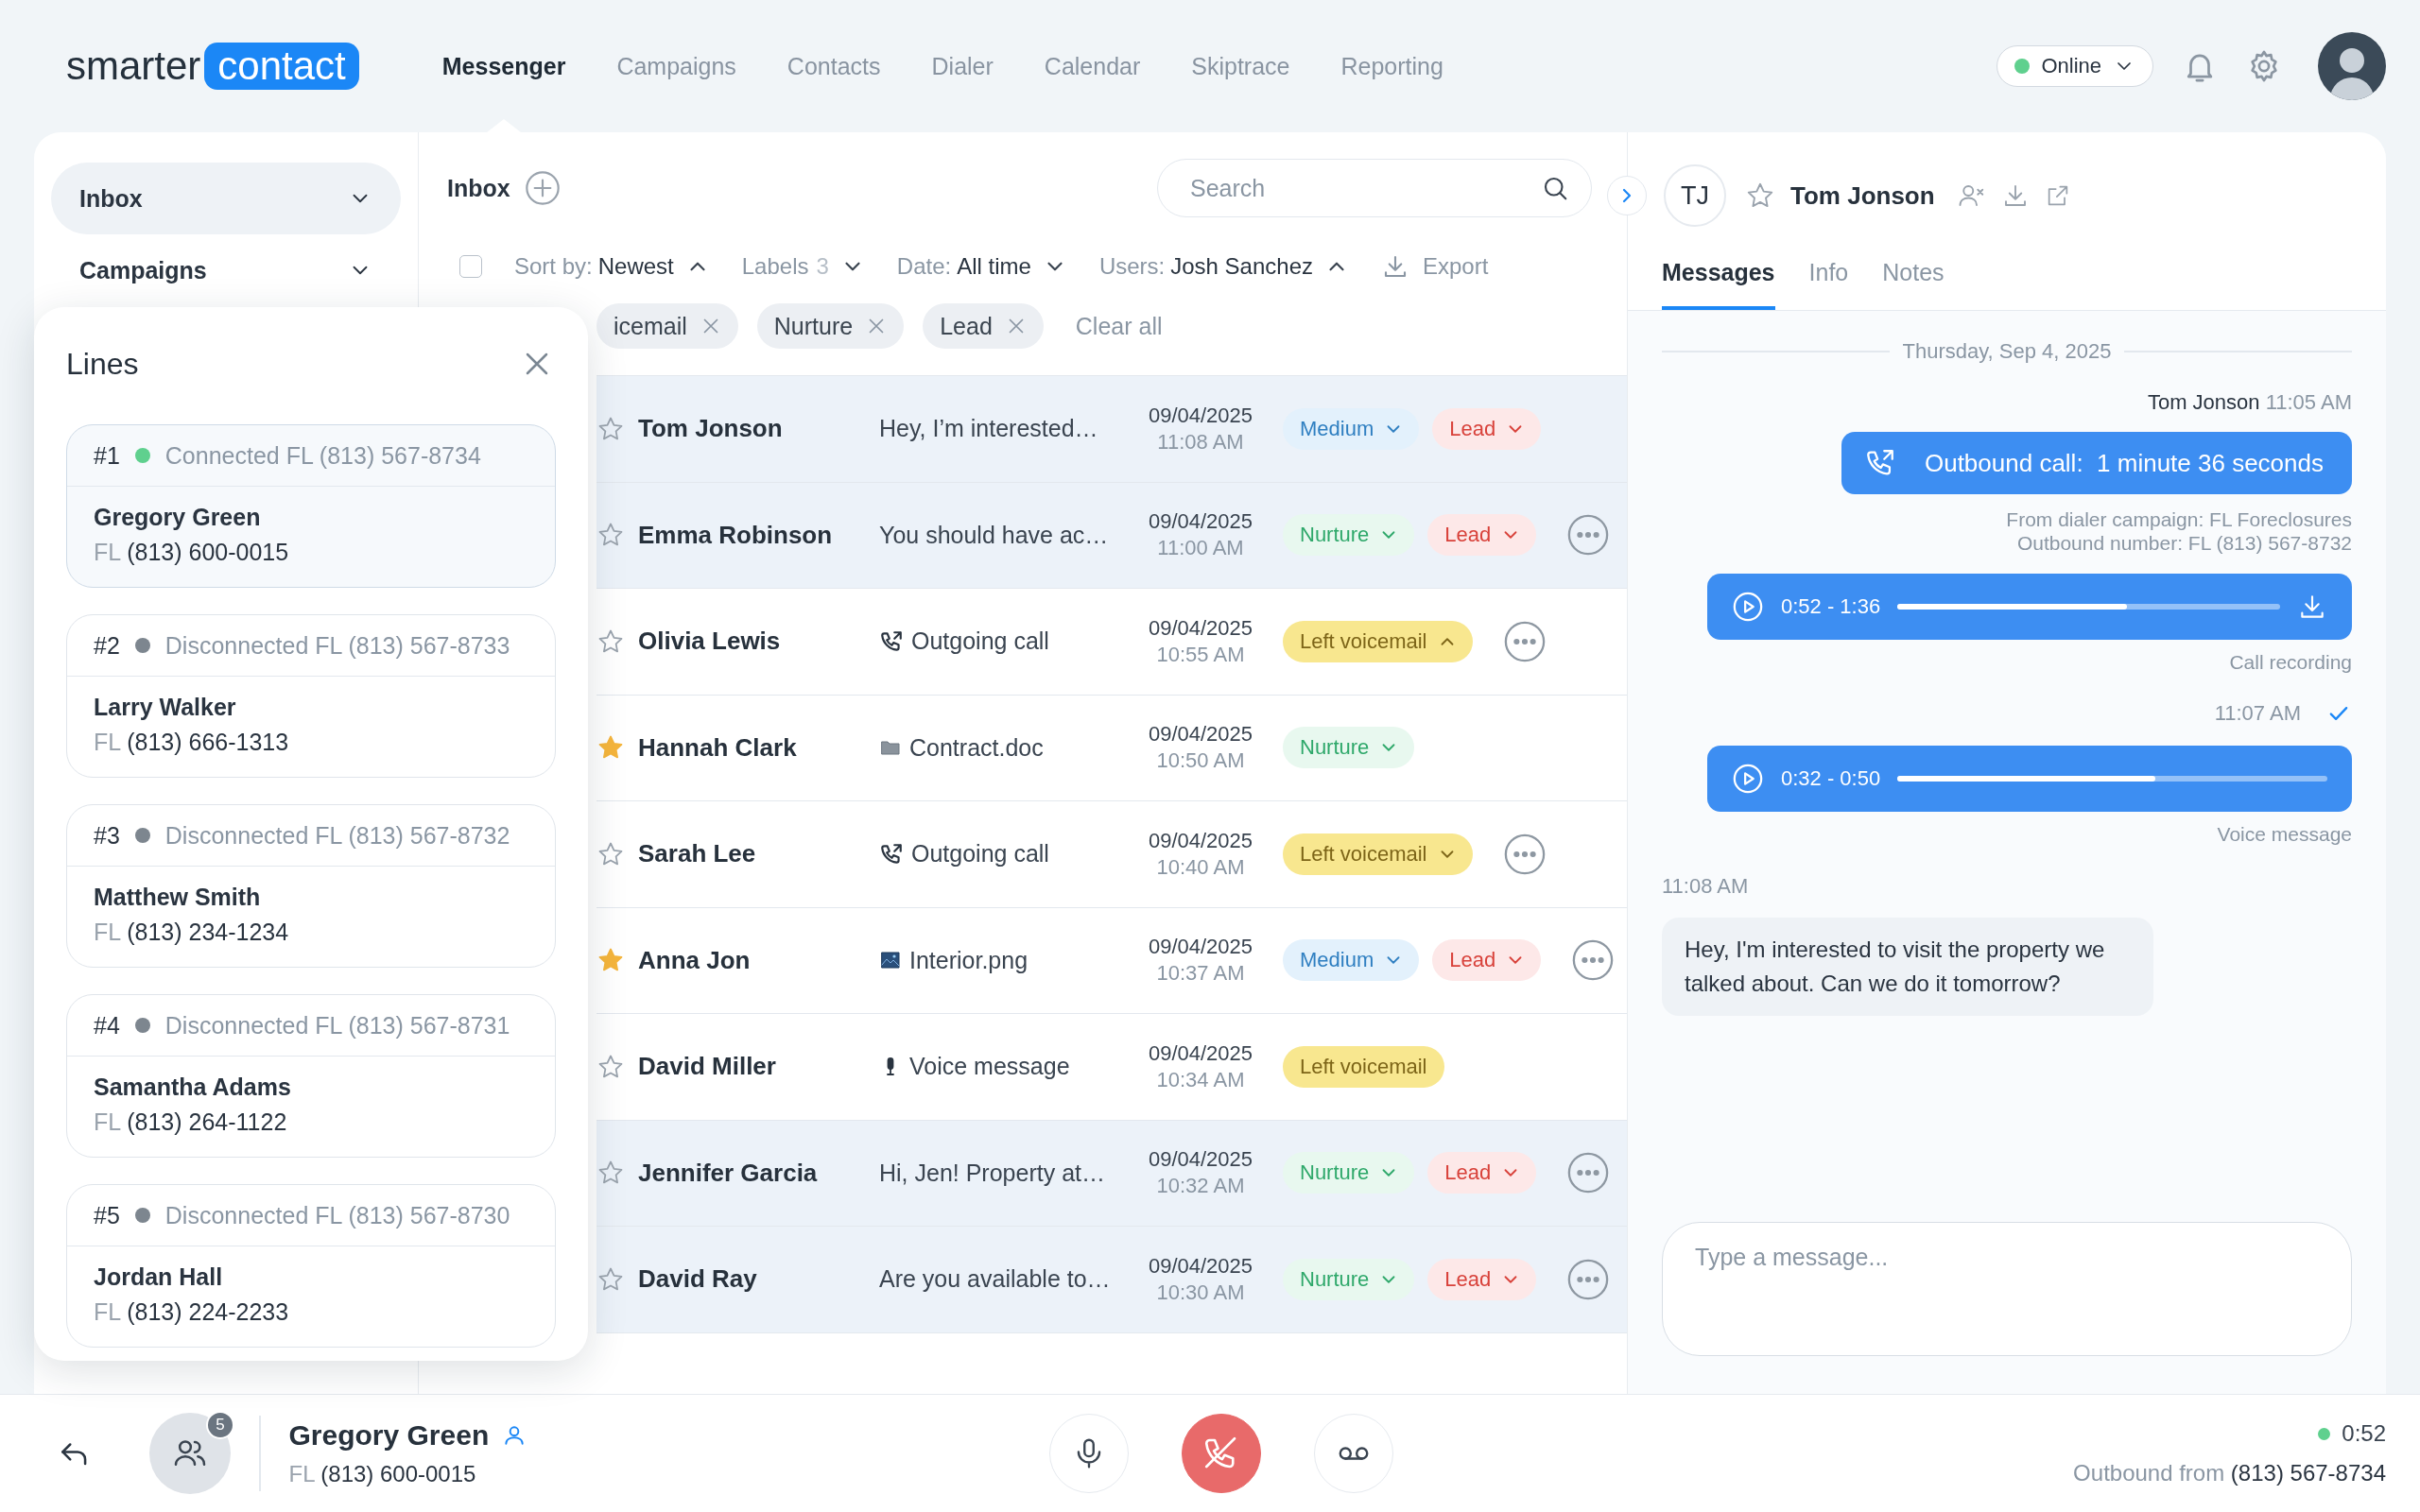 The image size is (2420, 1512). What do you see at coordinates (2203, 402) in the screenshot?
I see `sender-name: Tom Jonson` at bounding box center [2203, 402].